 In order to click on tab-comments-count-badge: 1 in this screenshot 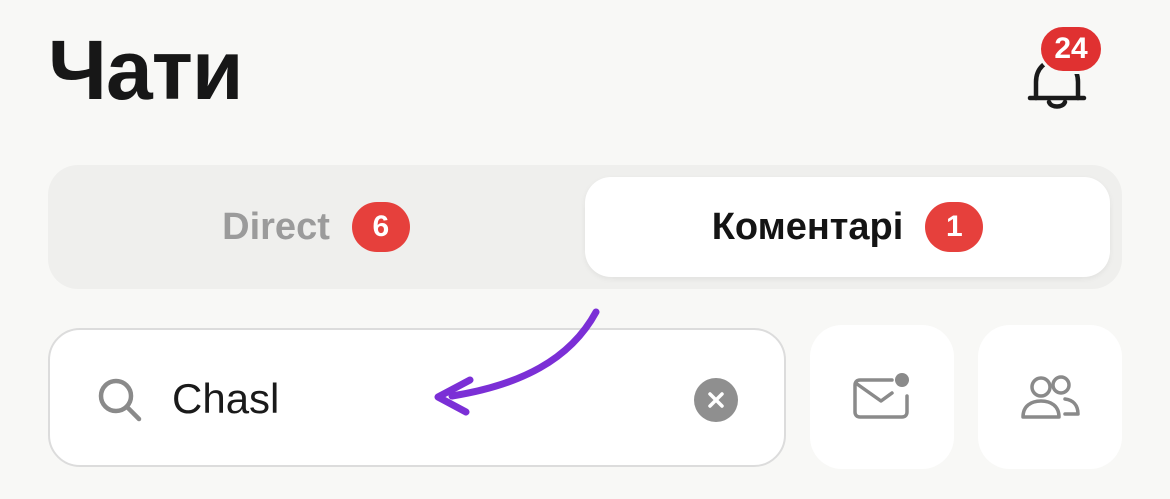, I will do `click(954, 227)`.